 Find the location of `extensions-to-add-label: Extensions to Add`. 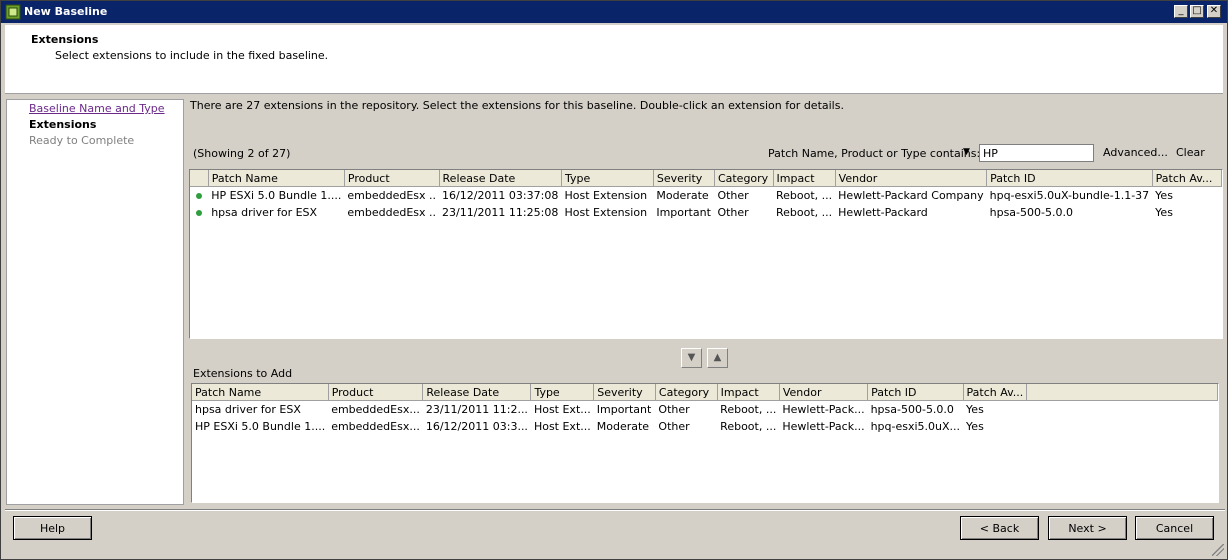

extensions-to-add-label: Extensions to Add is located at coordinates (243, 373).